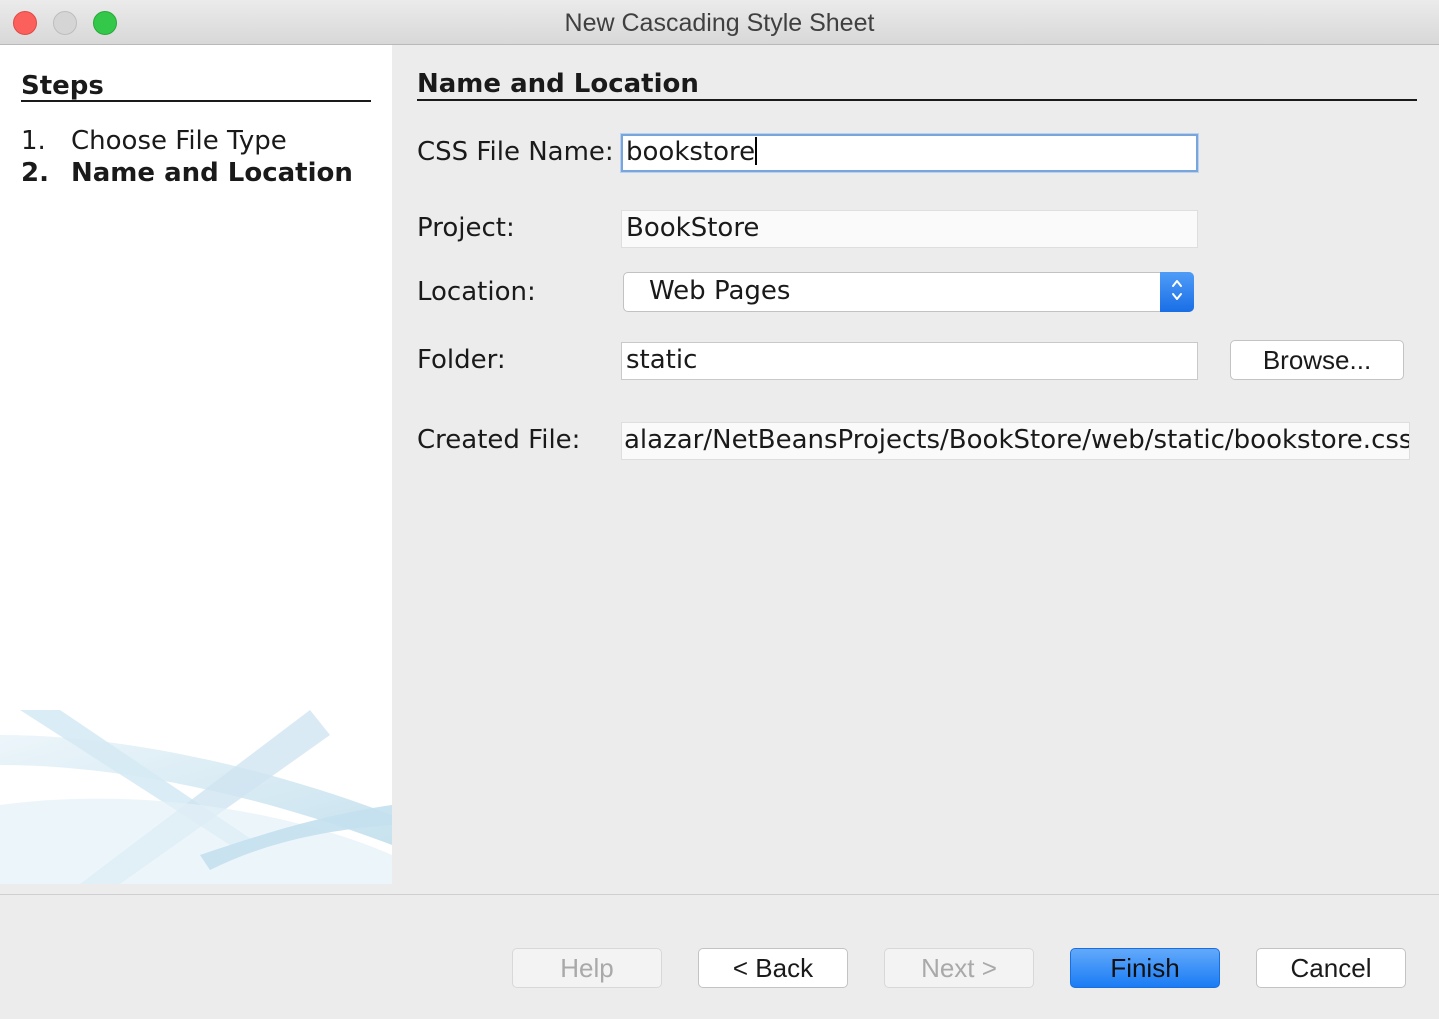 Image resolution: width=1439 pixels, height=1019 pixels. I want to click on step-label: Name and Location, so click(212, 173).